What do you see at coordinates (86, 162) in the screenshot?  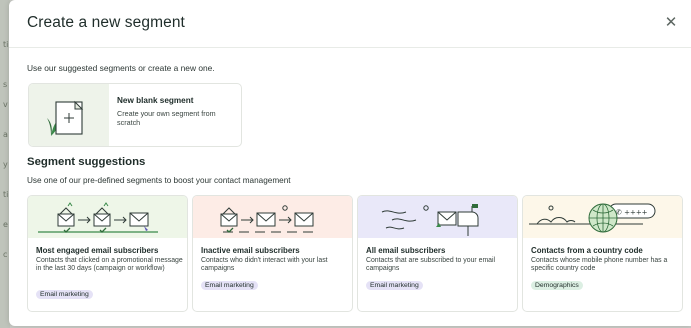 I see `segment-suggestions-title: Segment suggestions` at bounding box center [86, 162].